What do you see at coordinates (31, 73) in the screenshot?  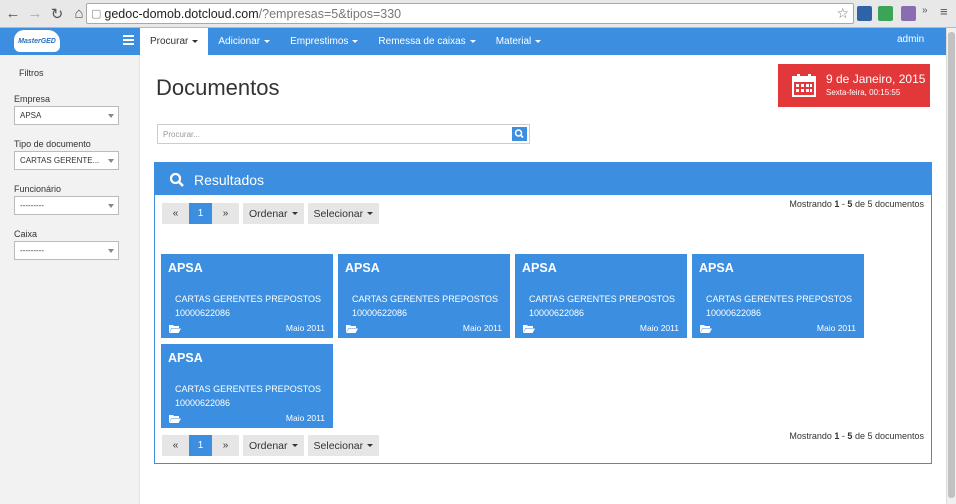 I see `filters-title: Filtros` at bounding box center [31, 73].